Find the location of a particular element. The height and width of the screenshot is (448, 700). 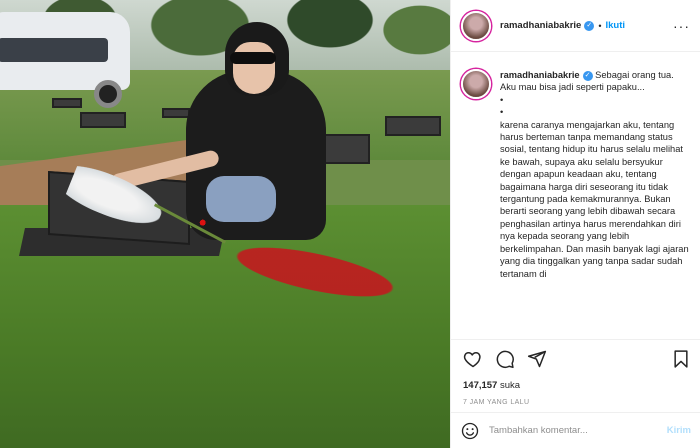

likes-count: 147,157 suka is located at coordinates (577, 385).